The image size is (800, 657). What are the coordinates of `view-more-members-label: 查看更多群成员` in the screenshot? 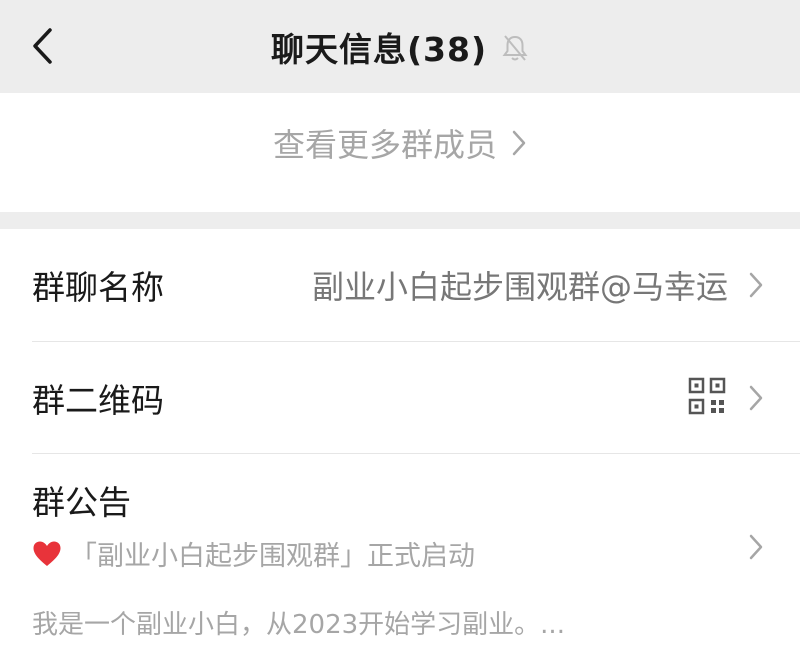 It's located at (384, 145).